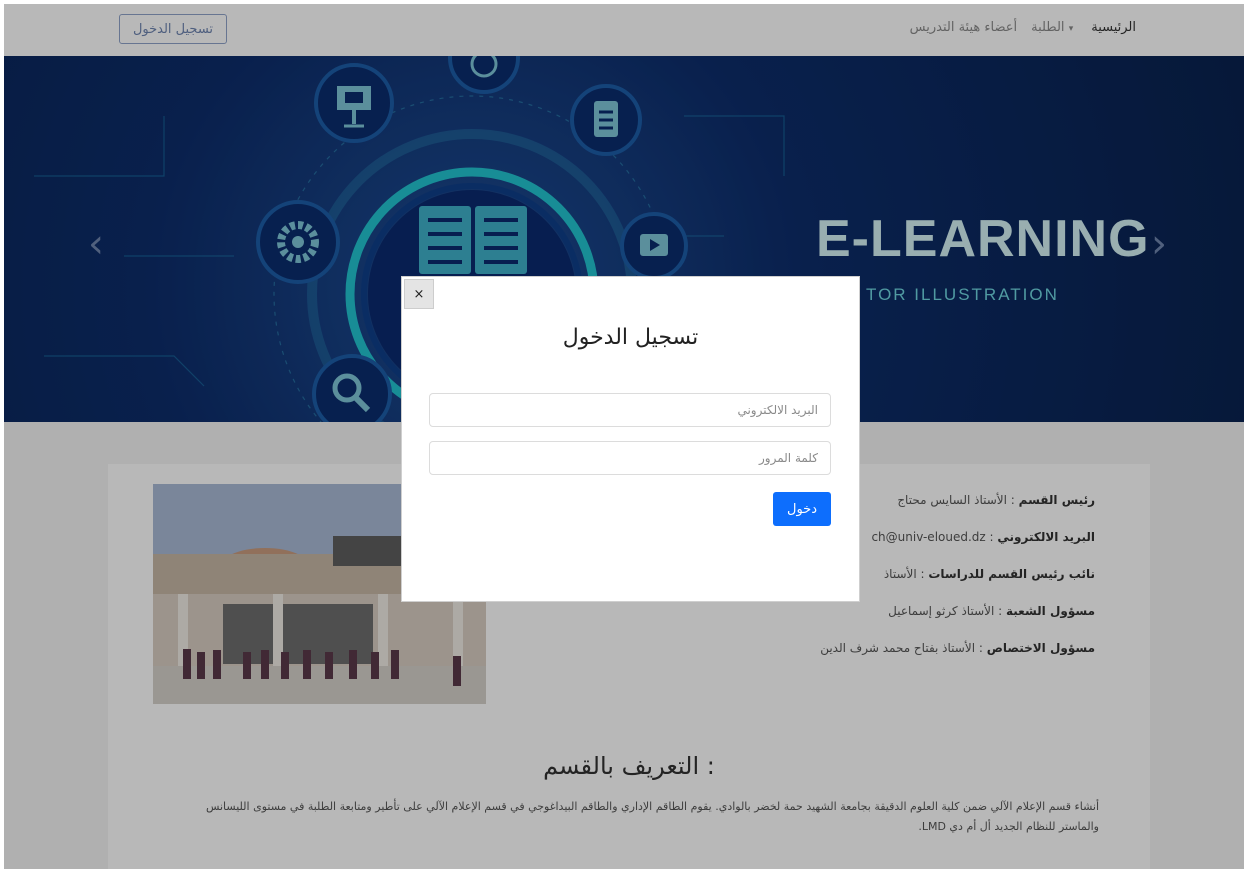 The height and width of the screenshot is (869, 1248). Describe the element at coordinates (630, 458) in the screenshot. I see `password-field` at that location.